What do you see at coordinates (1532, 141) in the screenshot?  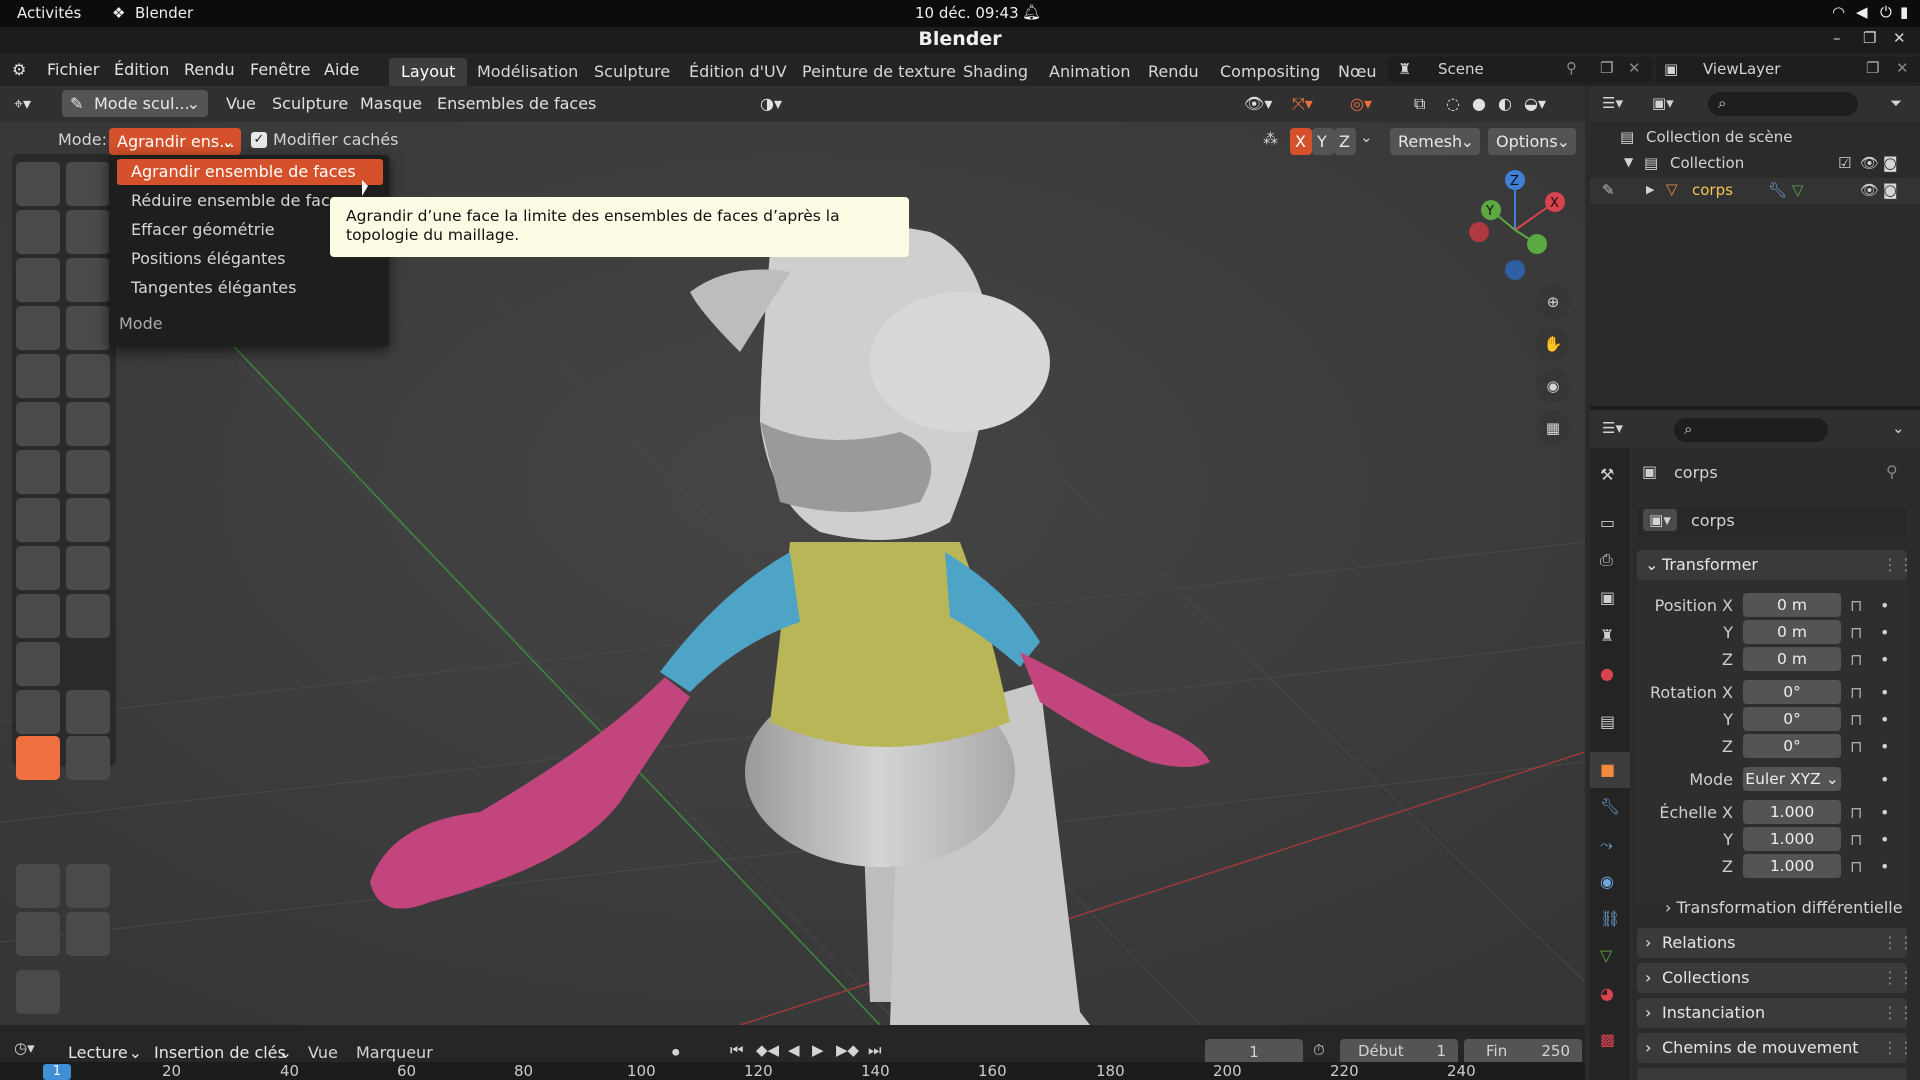 I see `options-dropdown: Options ⌄` at bounding box center [1532, 141].